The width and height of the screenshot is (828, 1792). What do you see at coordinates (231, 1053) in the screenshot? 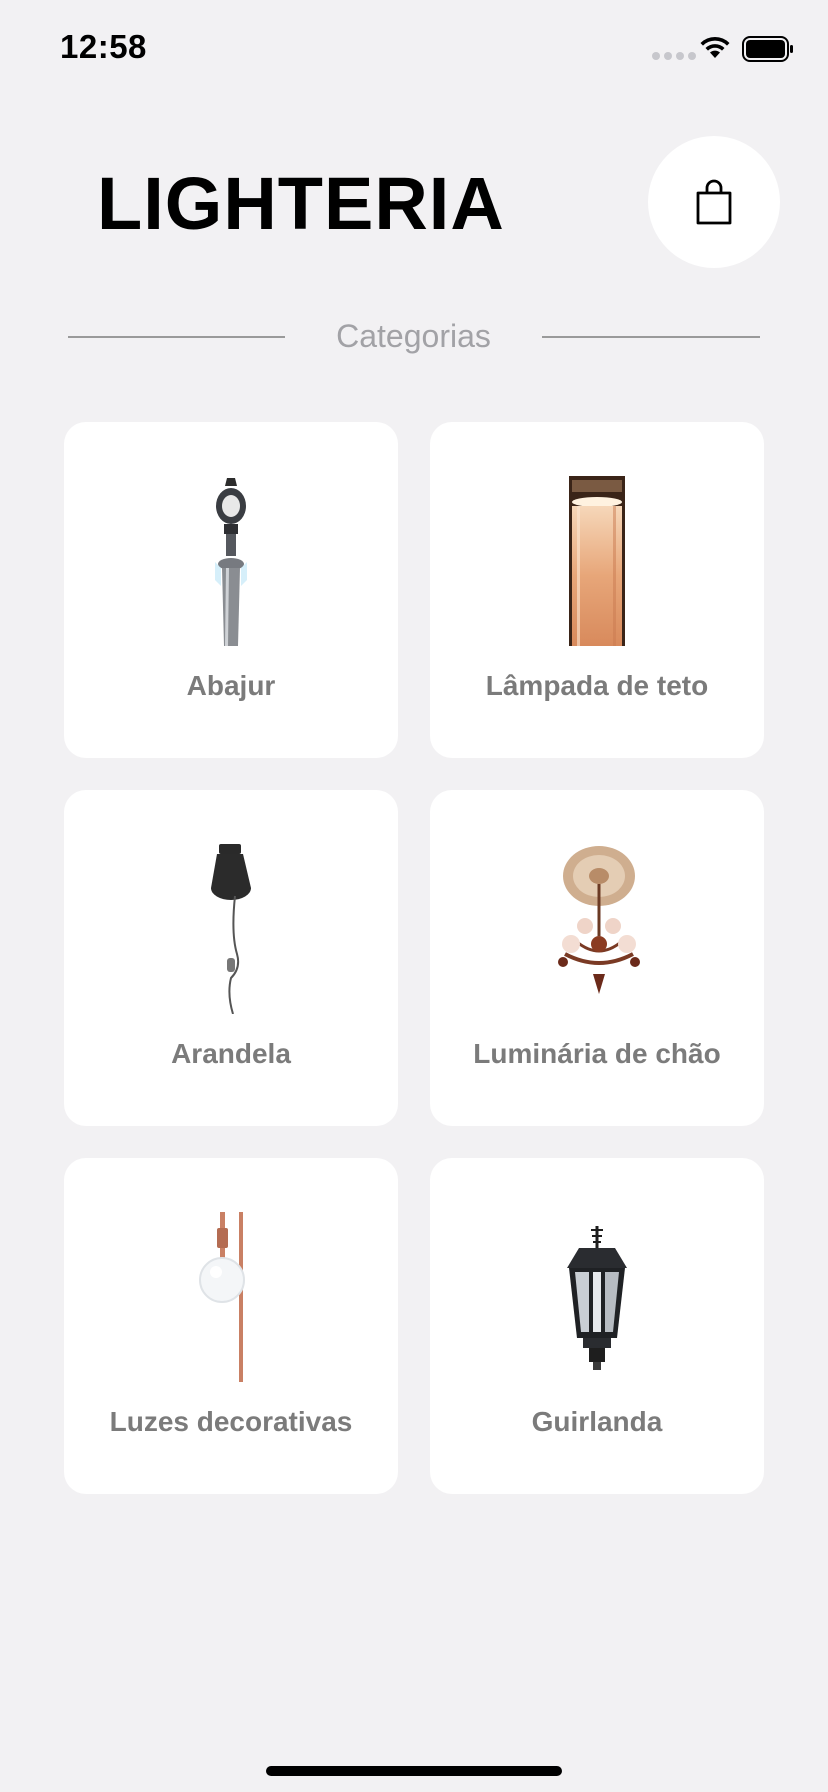
I see `category-label: Arandela` at bounding box center [231, 1053].